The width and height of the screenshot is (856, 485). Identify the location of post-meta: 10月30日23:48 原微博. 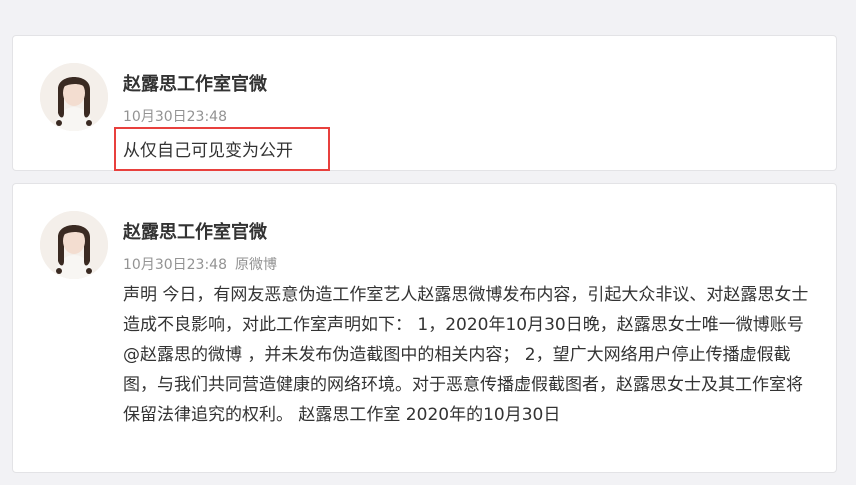
(200, 264).